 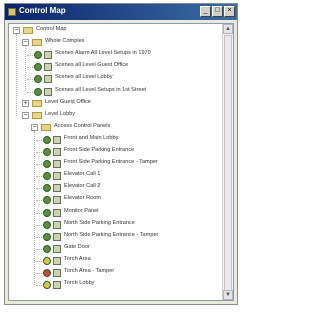 What do you see at coordinates (111, 234) in the screenshot?
I see `tree-item-label: North Side Parking Entrance - Tamper` at bounding box center [111, 234].